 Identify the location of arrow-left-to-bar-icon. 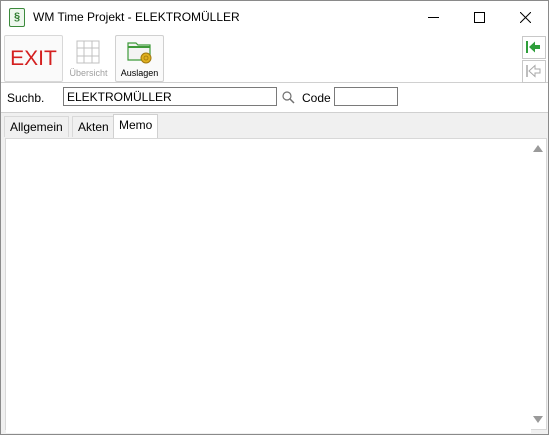
(533, 47).